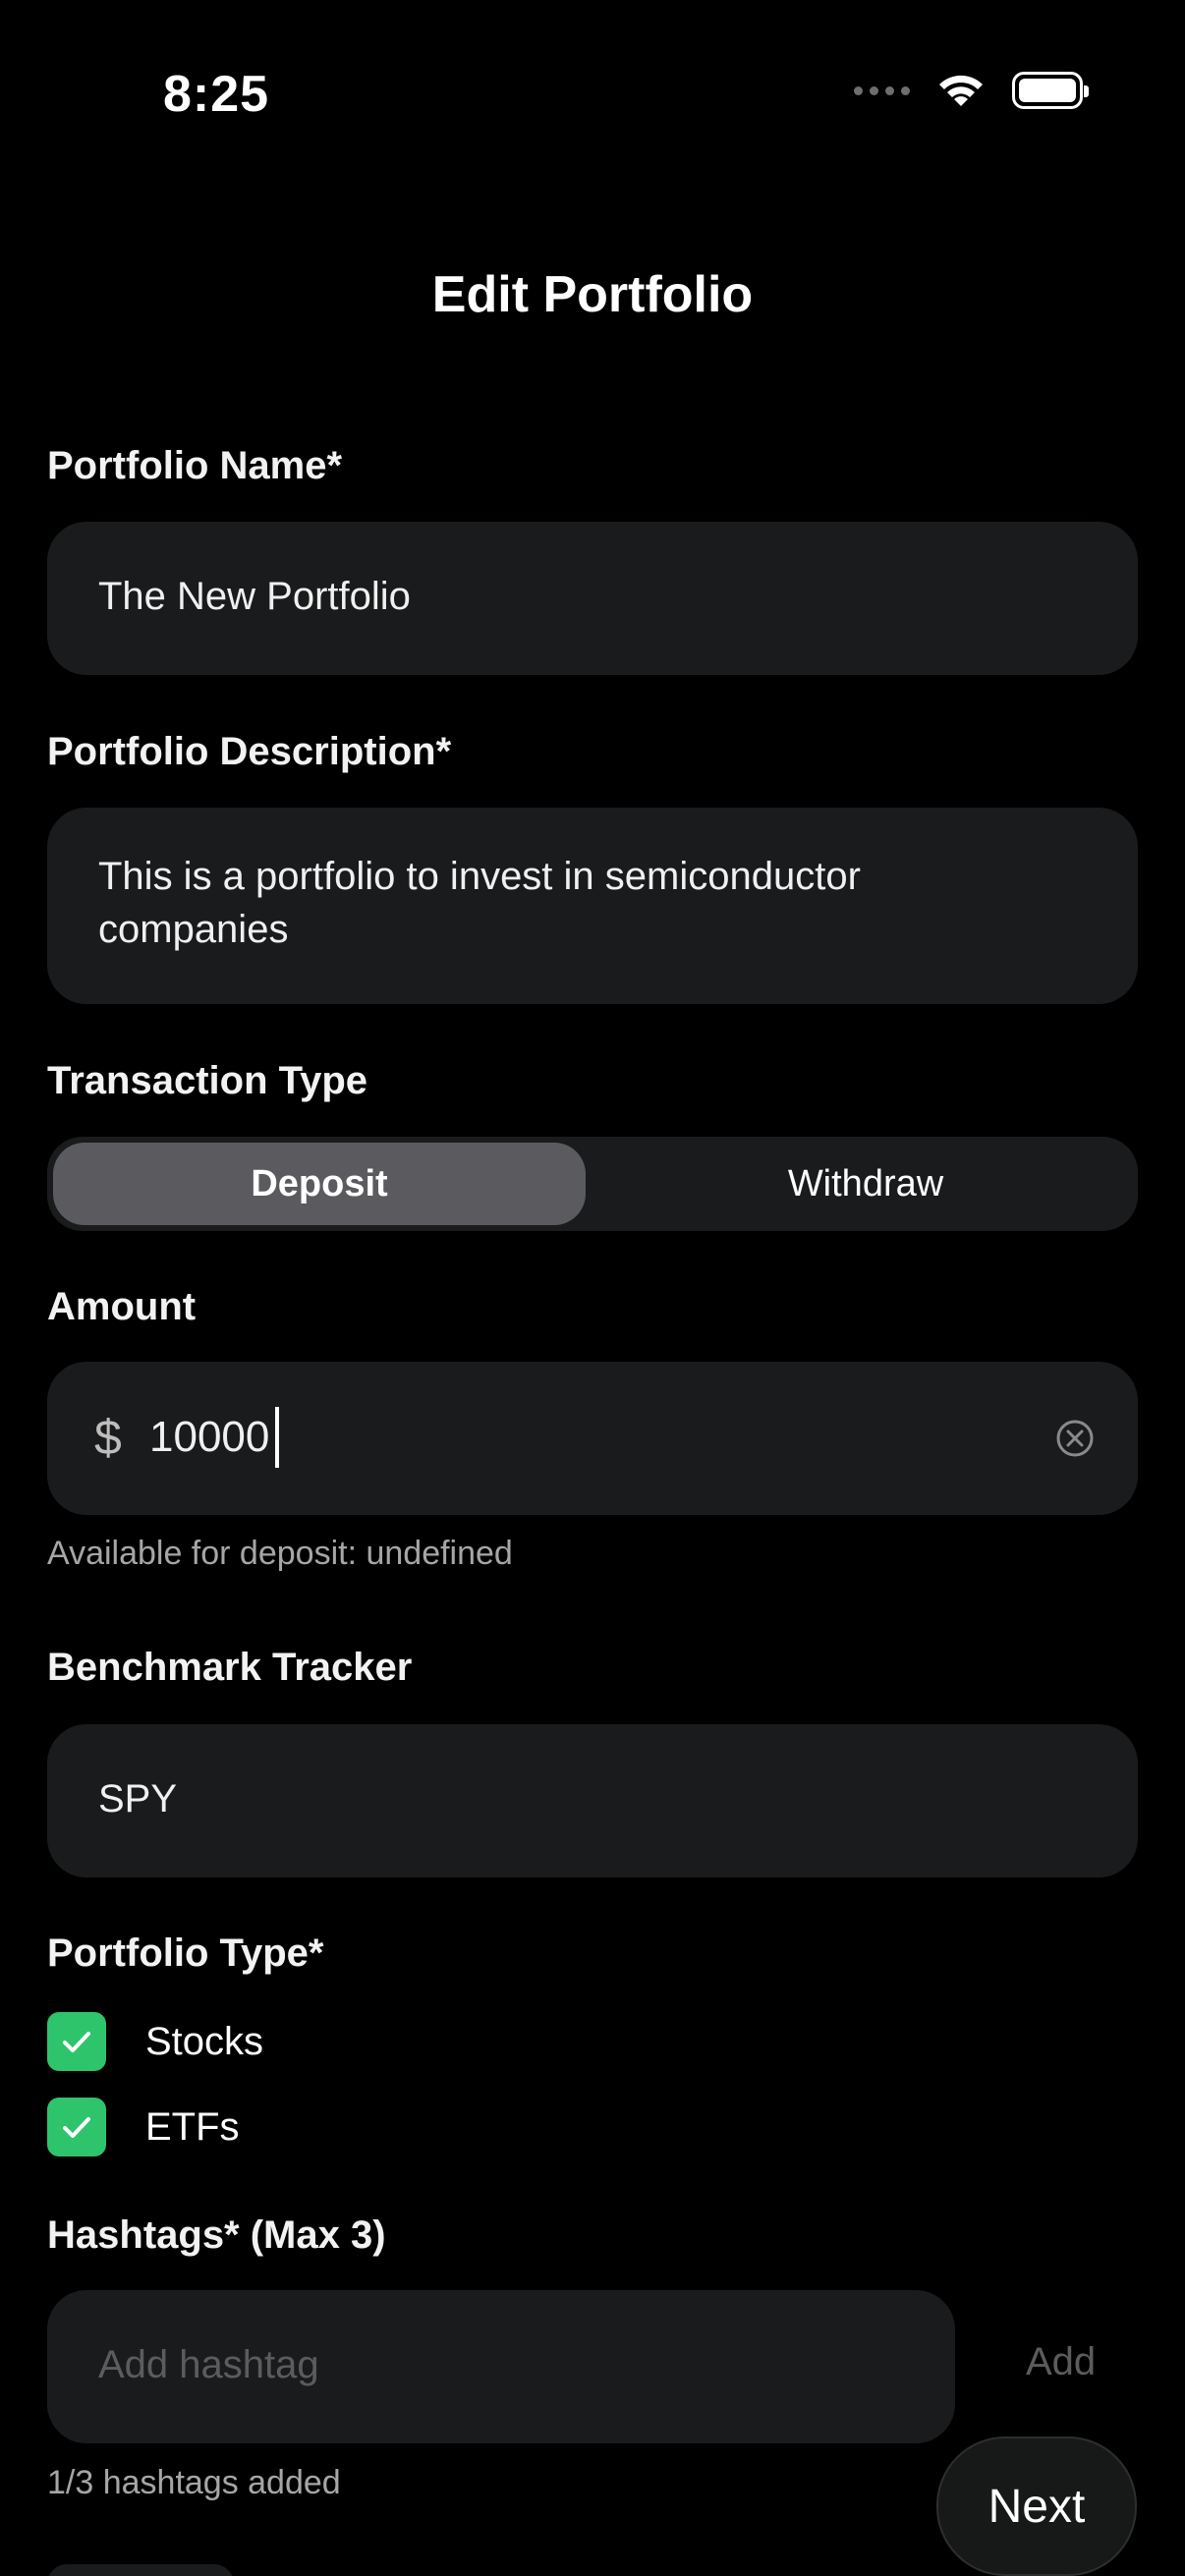 Image resolution: width=1185 pixels, height=2576 pixels. I want to click on portfolio-name-label: Portfolio Name*, so click(195, 465).